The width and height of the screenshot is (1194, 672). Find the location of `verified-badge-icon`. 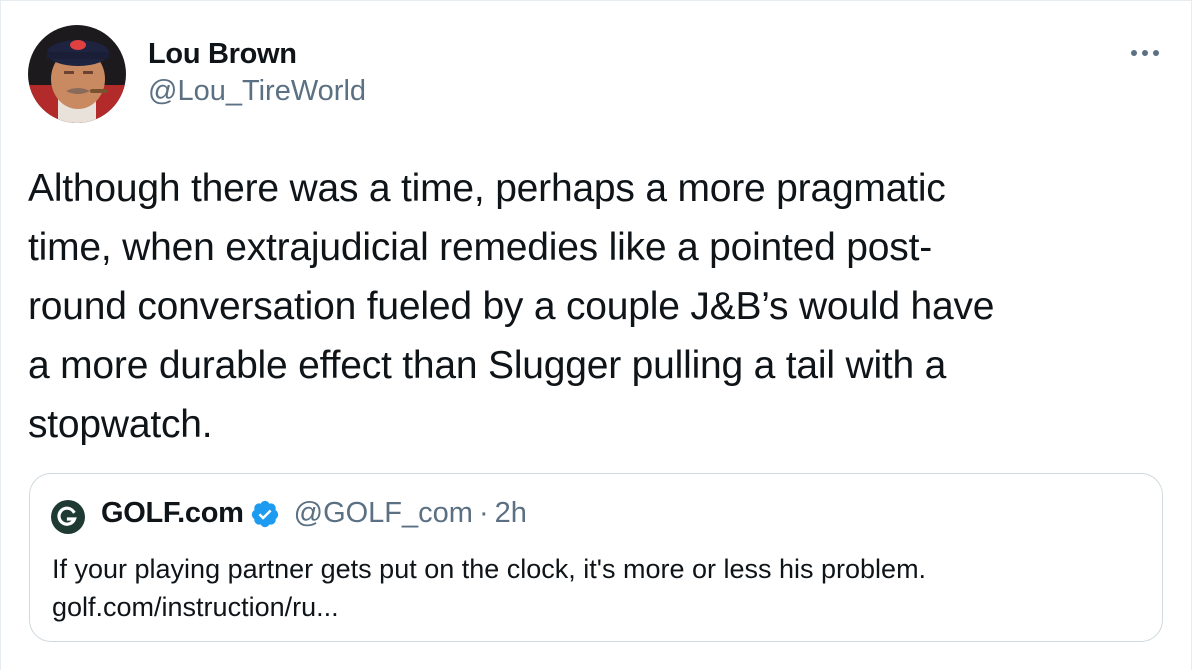

verified-badge-icon is located at coordinates (265, 514).